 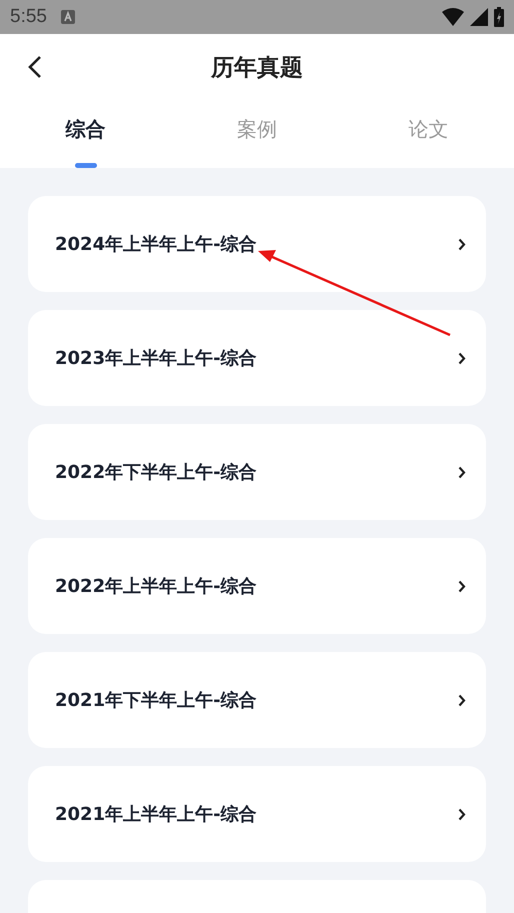 I want to click on paper-card: 2022年下半年上午-综合, so click(x=257, y=472).